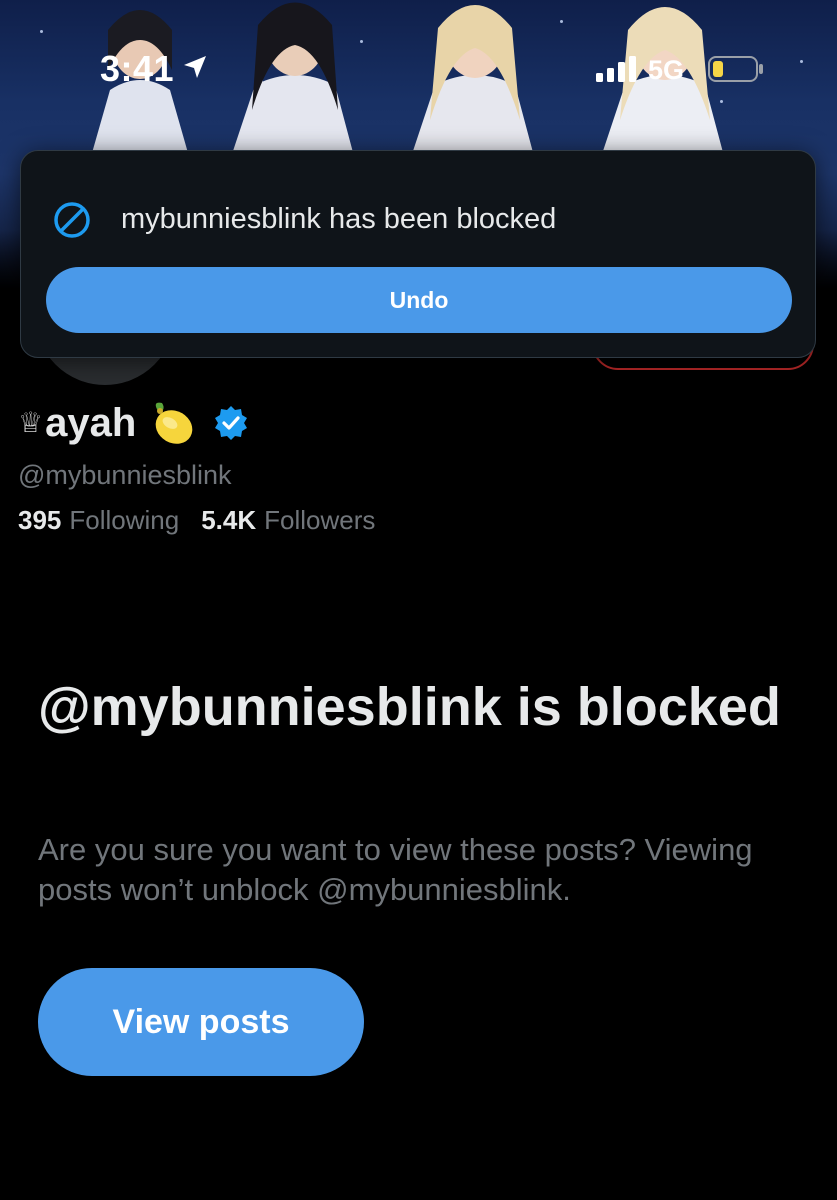  I want to click on crown-glyph: ♕, so click(31, 422).